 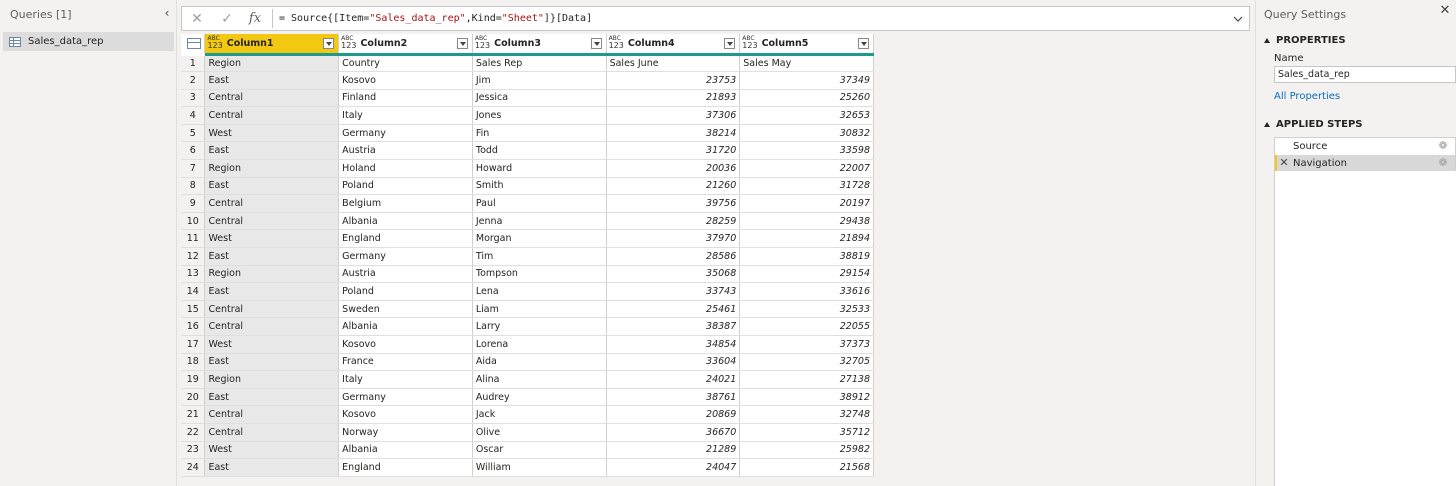 I want to click on table-cell: Olive, so click(x=539, y=432).